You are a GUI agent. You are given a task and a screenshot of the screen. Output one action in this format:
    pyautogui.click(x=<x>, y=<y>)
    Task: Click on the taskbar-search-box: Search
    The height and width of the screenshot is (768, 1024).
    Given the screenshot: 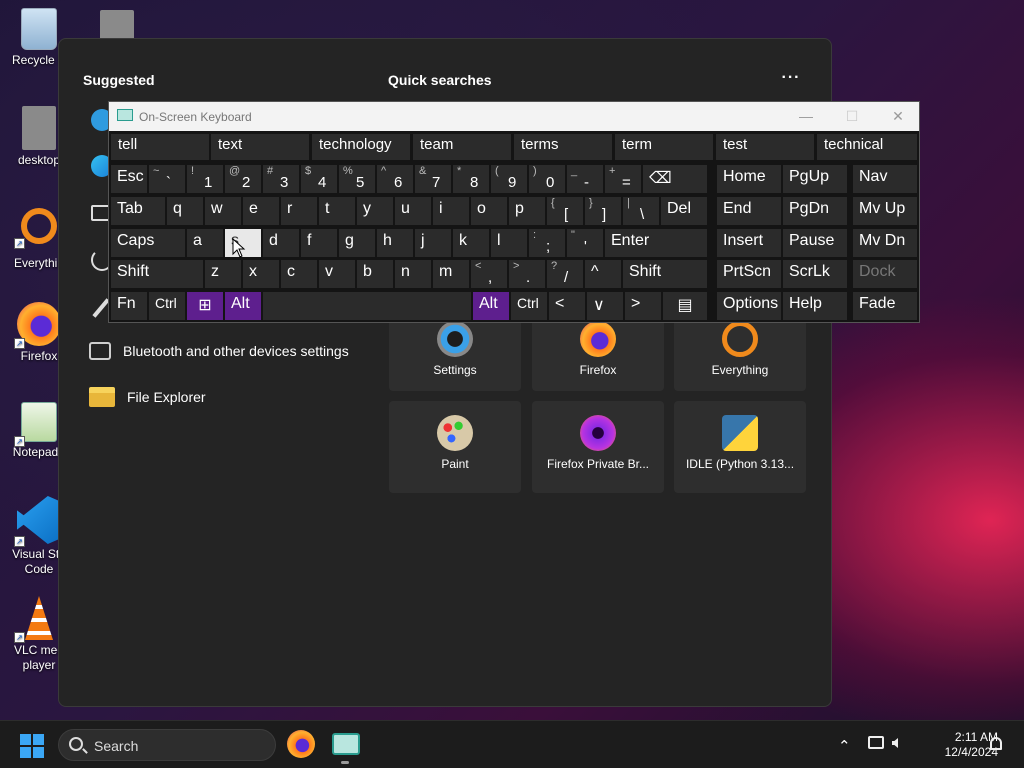 What is the action you would take?
    pyautogui.click(x=167, y=745)
    